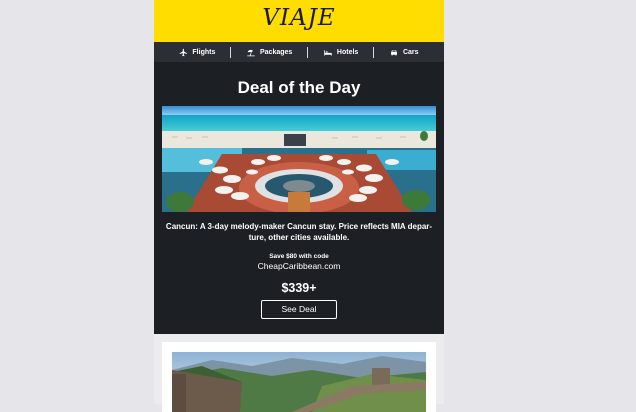  I want to click on nav-item-flights: Flights, so click(197, 52).